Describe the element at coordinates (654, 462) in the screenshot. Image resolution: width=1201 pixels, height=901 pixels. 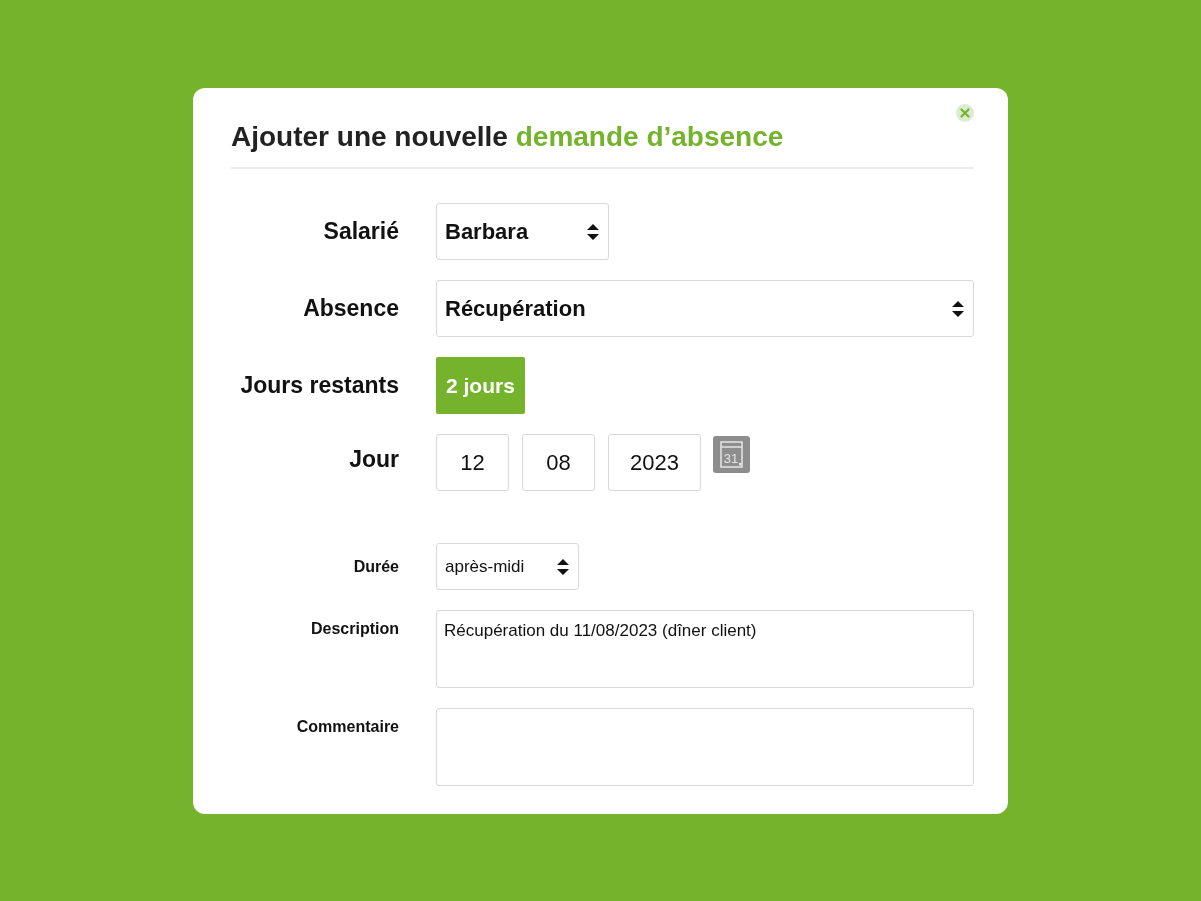
I see `year-field: 2023` at that location.